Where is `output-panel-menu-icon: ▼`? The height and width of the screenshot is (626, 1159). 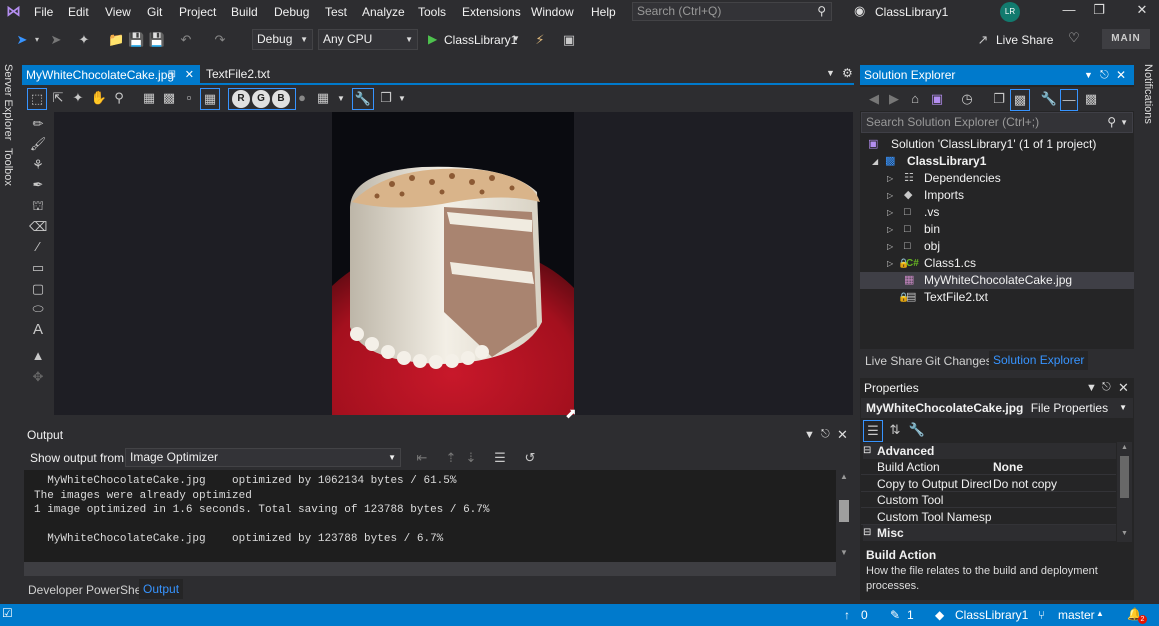 output-panel-menu-icon: ▼ is located at coordinates (809, 435).